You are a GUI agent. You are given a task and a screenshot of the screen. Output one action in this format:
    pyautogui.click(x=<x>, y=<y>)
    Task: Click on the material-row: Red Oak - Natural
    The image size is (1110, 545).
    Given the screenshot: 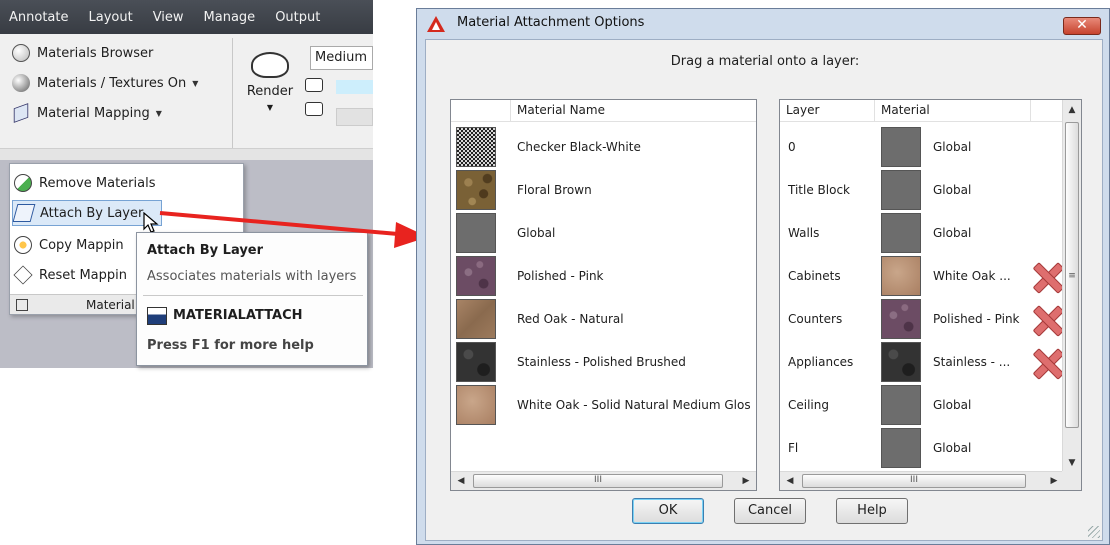 What is the action you would take?
    pyautogui.click(x=603, y=320)
    